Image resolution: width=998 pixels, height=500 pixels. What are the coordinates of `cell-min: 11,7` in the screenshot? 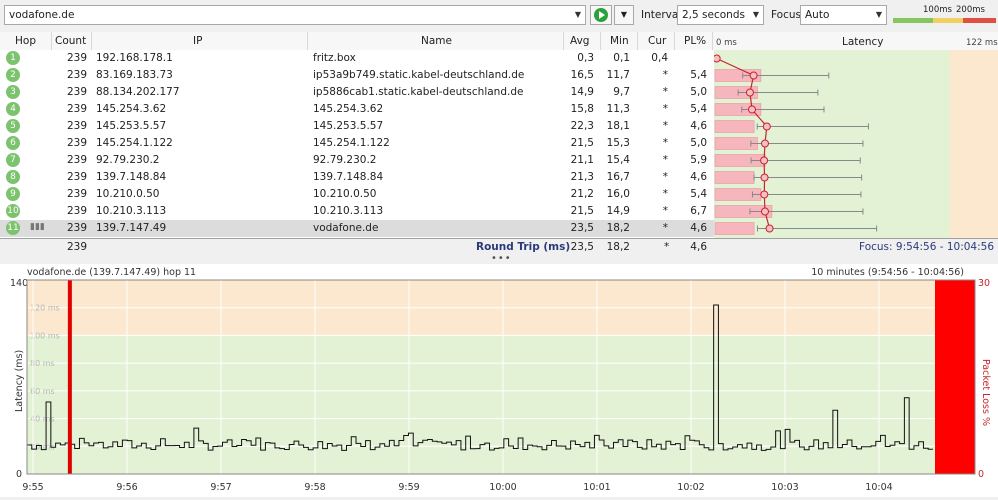 It's located at (618, 75).